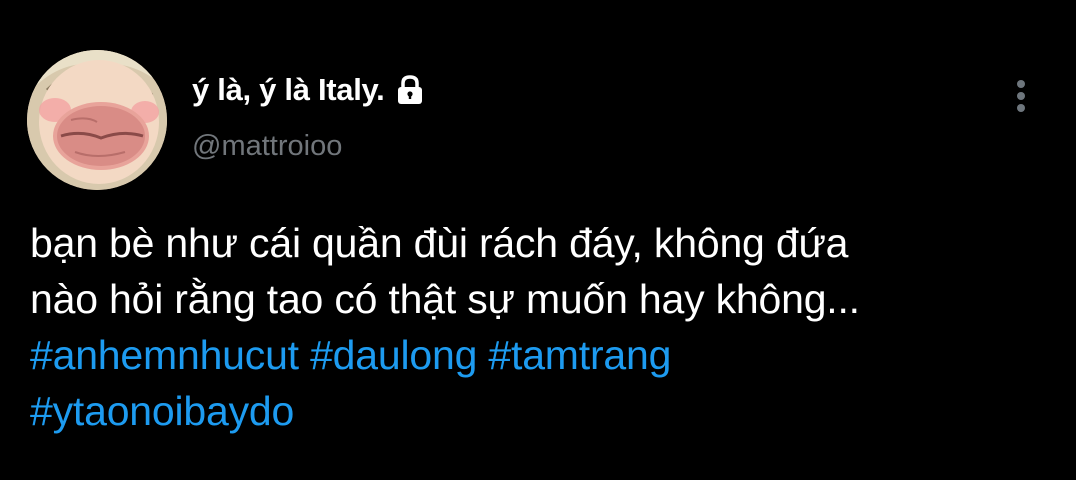 This screenshot has width=1076, height=480. Describe the element at coordinates (409, 89) in the screenshot. I see `lock-icon` at that location.